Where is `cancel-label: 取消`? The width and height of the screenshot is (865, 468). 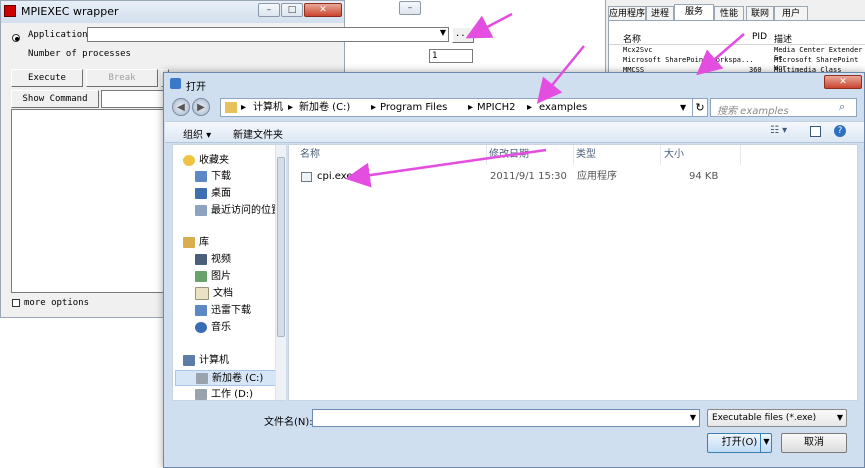 cancel-label: 取消 is located at coordinates (814, 442).